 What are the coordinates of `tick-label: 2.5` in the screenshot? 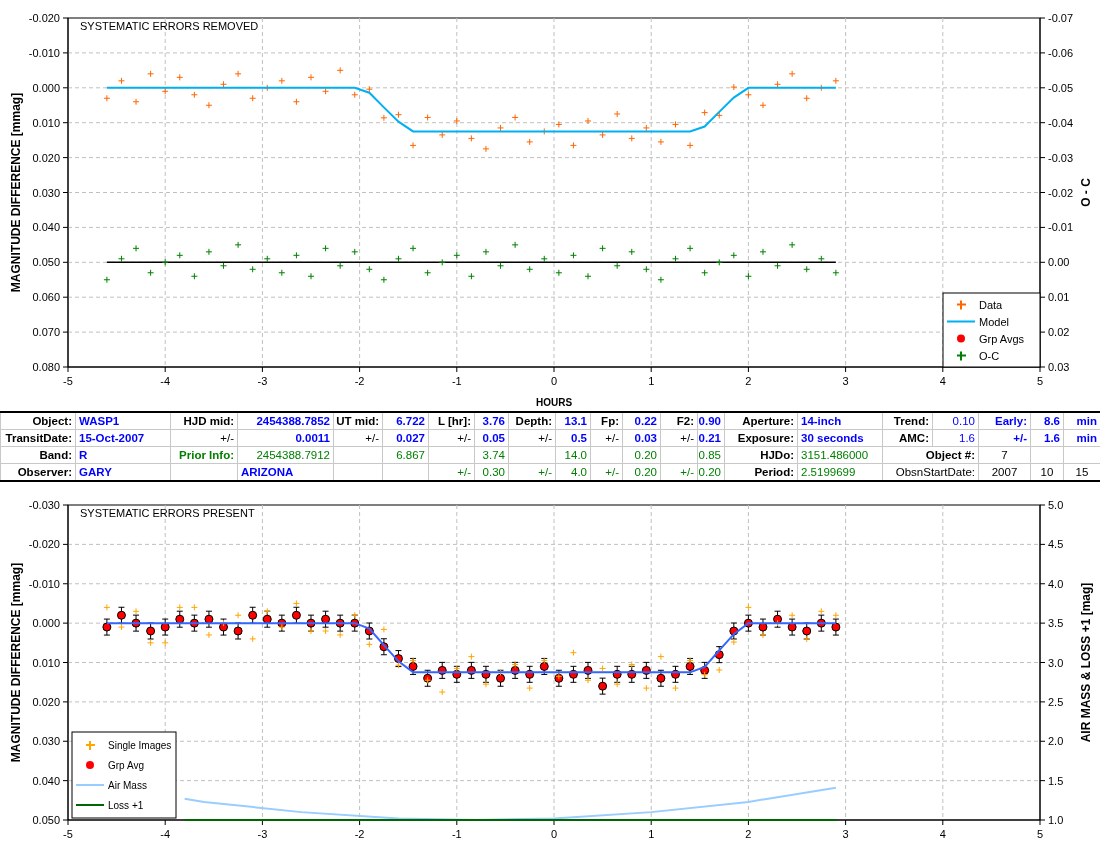 It's located at (1056, 702).